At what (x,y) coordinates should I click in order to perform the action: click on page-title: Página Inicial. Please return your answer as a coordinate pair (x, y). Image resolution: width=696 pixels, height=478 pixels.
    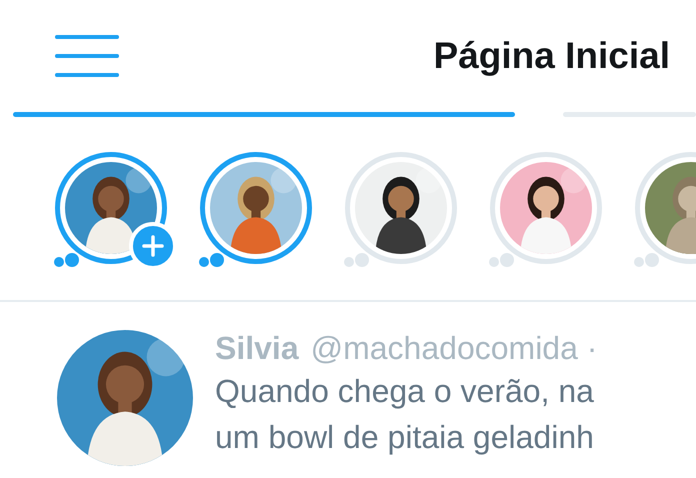
    Looking at the image, I should click on (552, 56).